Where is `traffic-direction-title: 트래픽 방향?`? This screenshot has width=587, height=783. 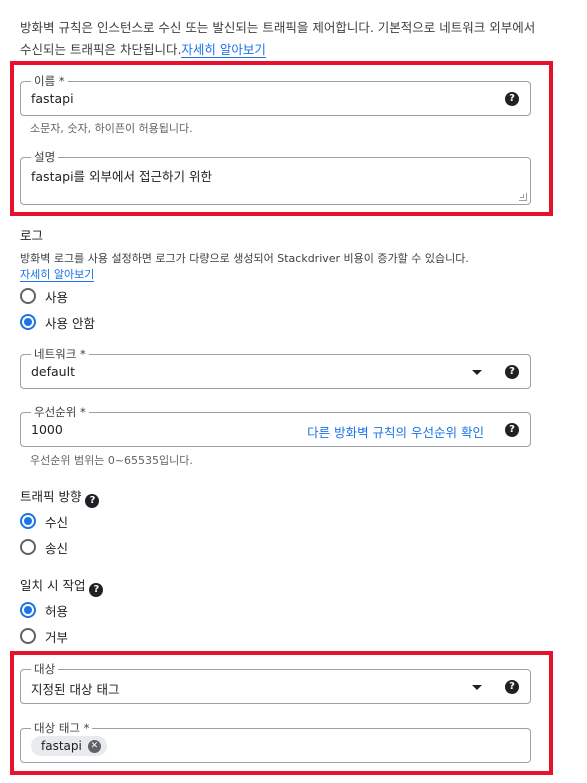
traffic-direction-title: 트래픽 방향? is located at coordinates (60, 497).